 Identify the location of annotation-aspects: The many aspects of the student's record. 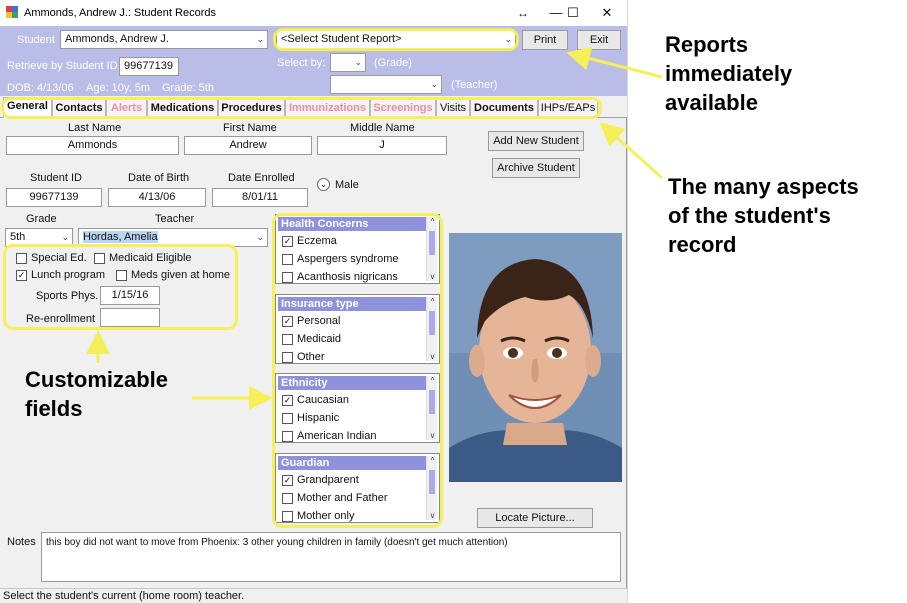
(763, 215).